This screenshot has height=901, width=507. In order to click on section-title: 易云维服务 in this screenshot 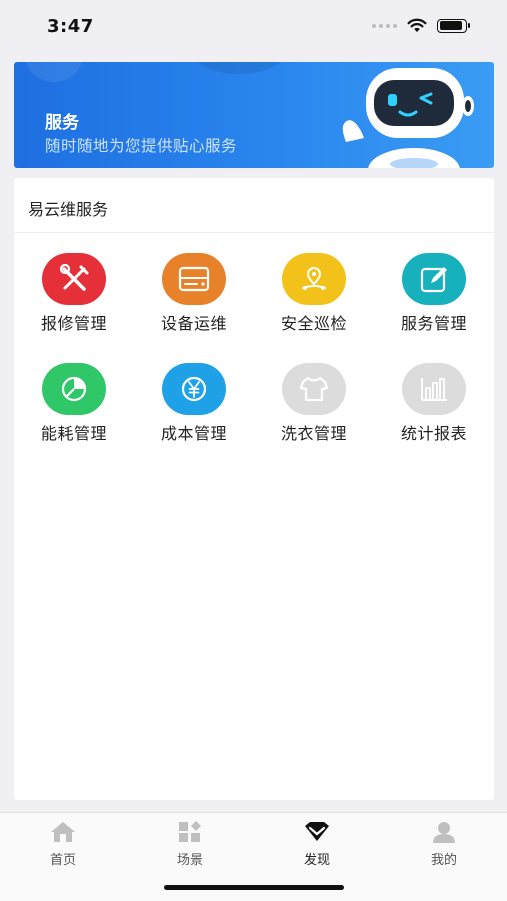, I will do `click(68, 209)`.